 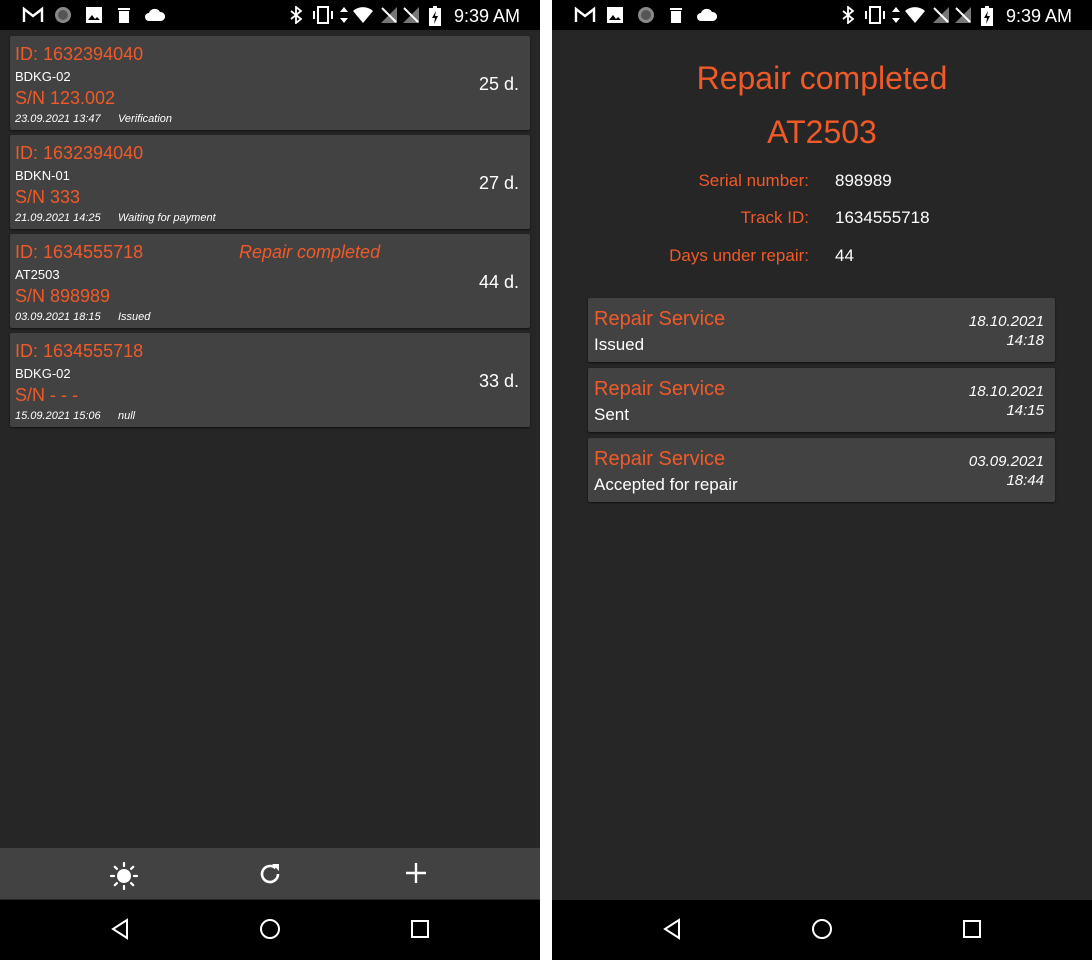 I want to click on device-model: BDKN-01, so click(x=42, y=175).